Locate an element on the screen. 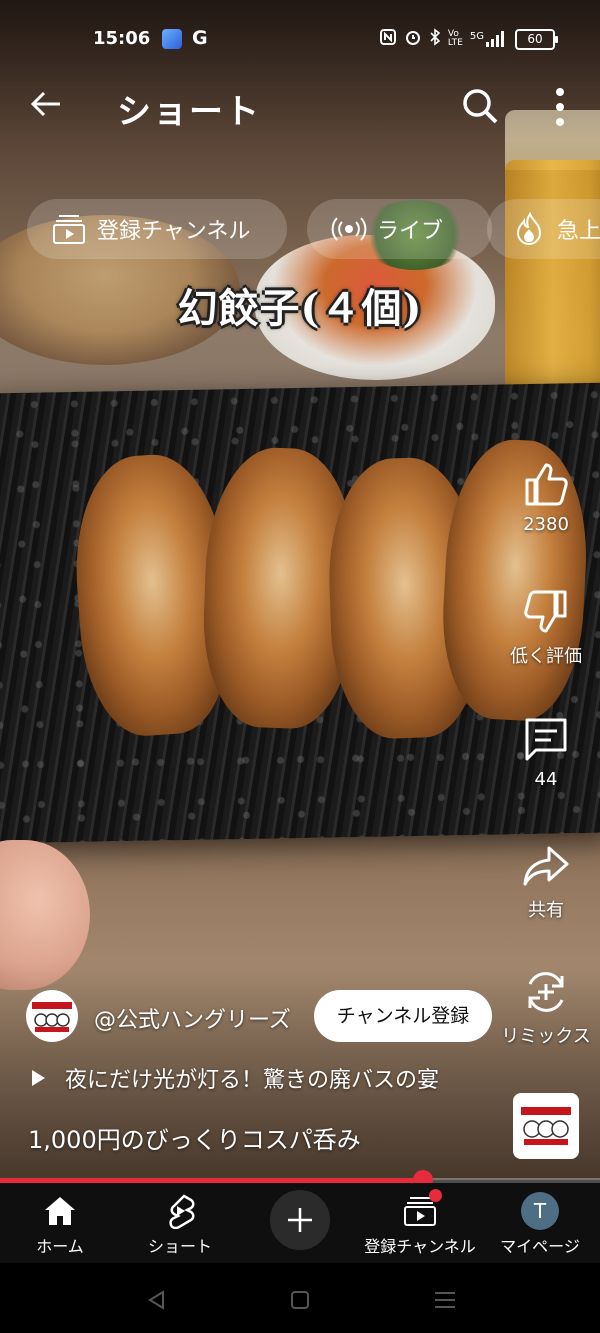  channel-row: @公式ハングリーズ チャンネル登録 is located at coordinates (261, 1017).